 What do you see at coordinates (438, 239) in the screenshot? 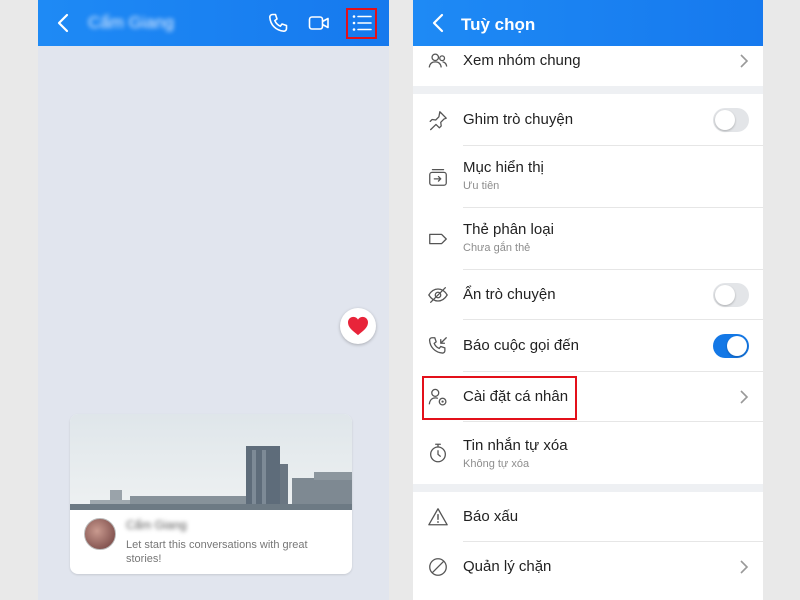
I see `tag-icon` at bounding box center [438, 239].